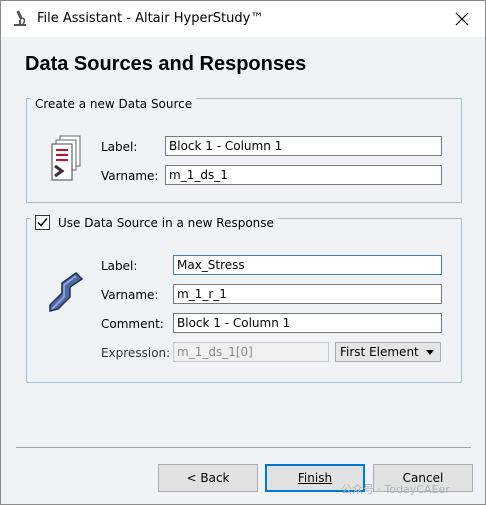  I want to click on ds-varname-caption: Varname:, so click(130, 176).